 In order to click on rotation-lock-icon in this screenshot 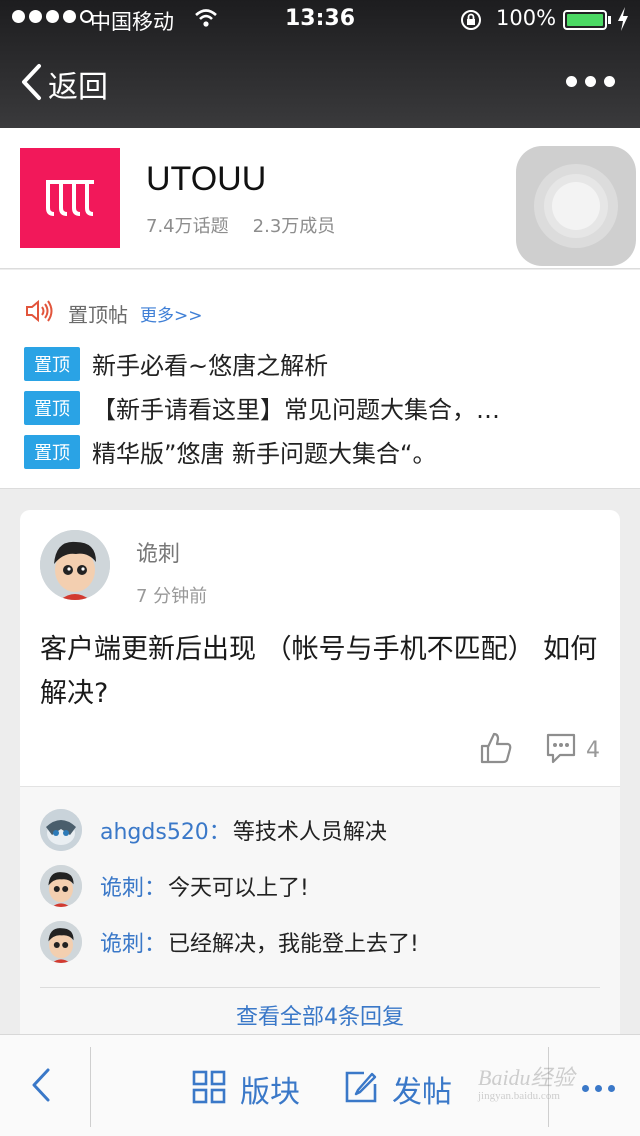, I will do `click(471, 22)`.